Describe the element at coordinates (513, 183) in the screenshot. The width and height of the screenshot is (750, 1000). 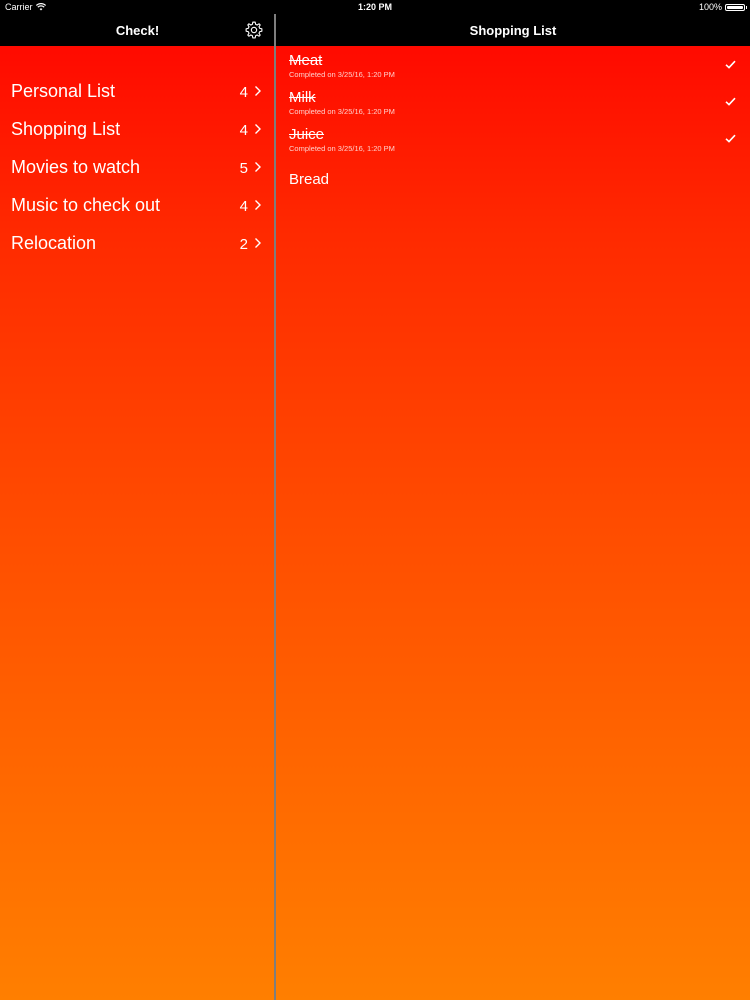
I see `item-row-bread: Bread` at that location.